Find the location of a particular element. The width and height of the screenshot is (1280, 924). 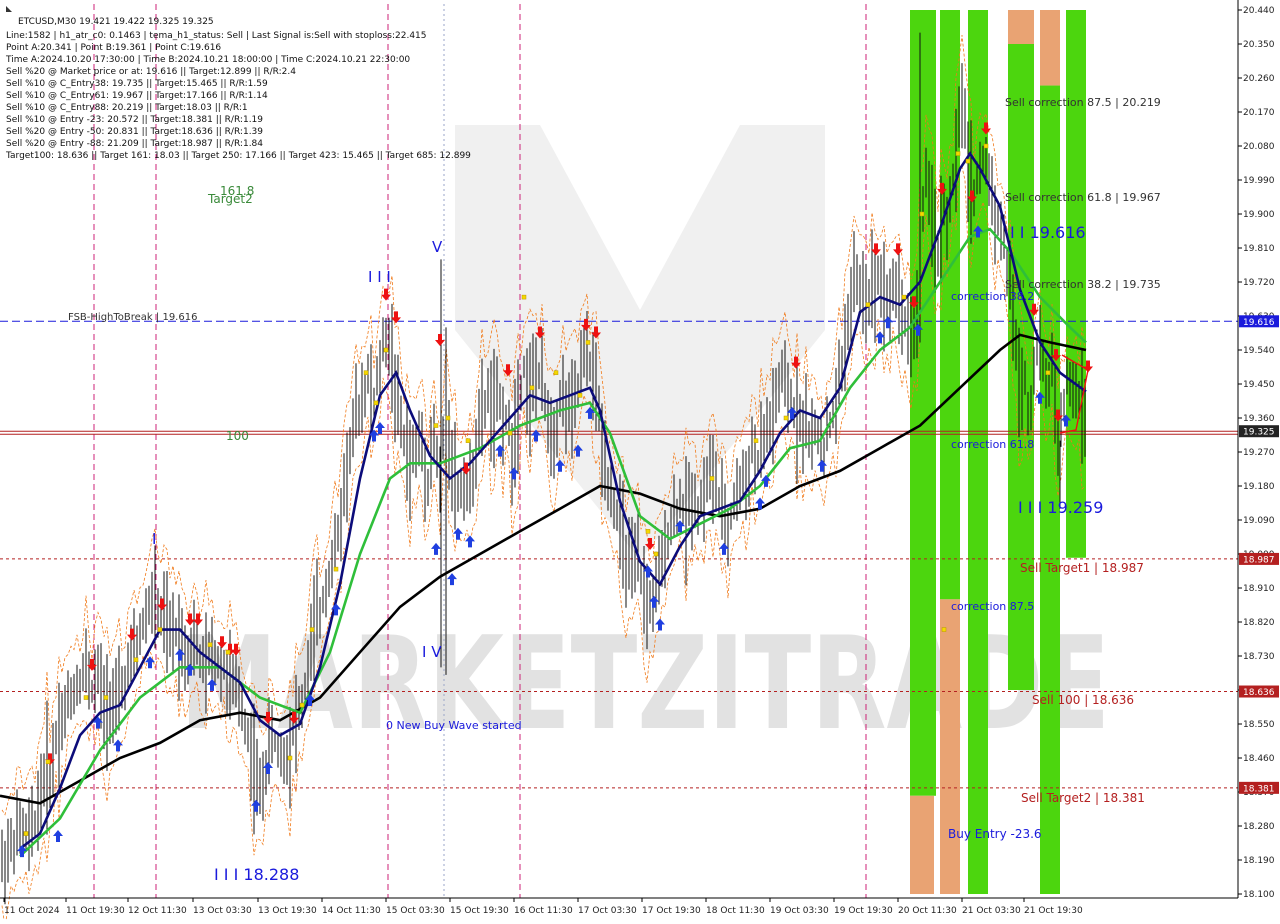

y-tick-label: 19.990 is located at coordinates (1259, 181).